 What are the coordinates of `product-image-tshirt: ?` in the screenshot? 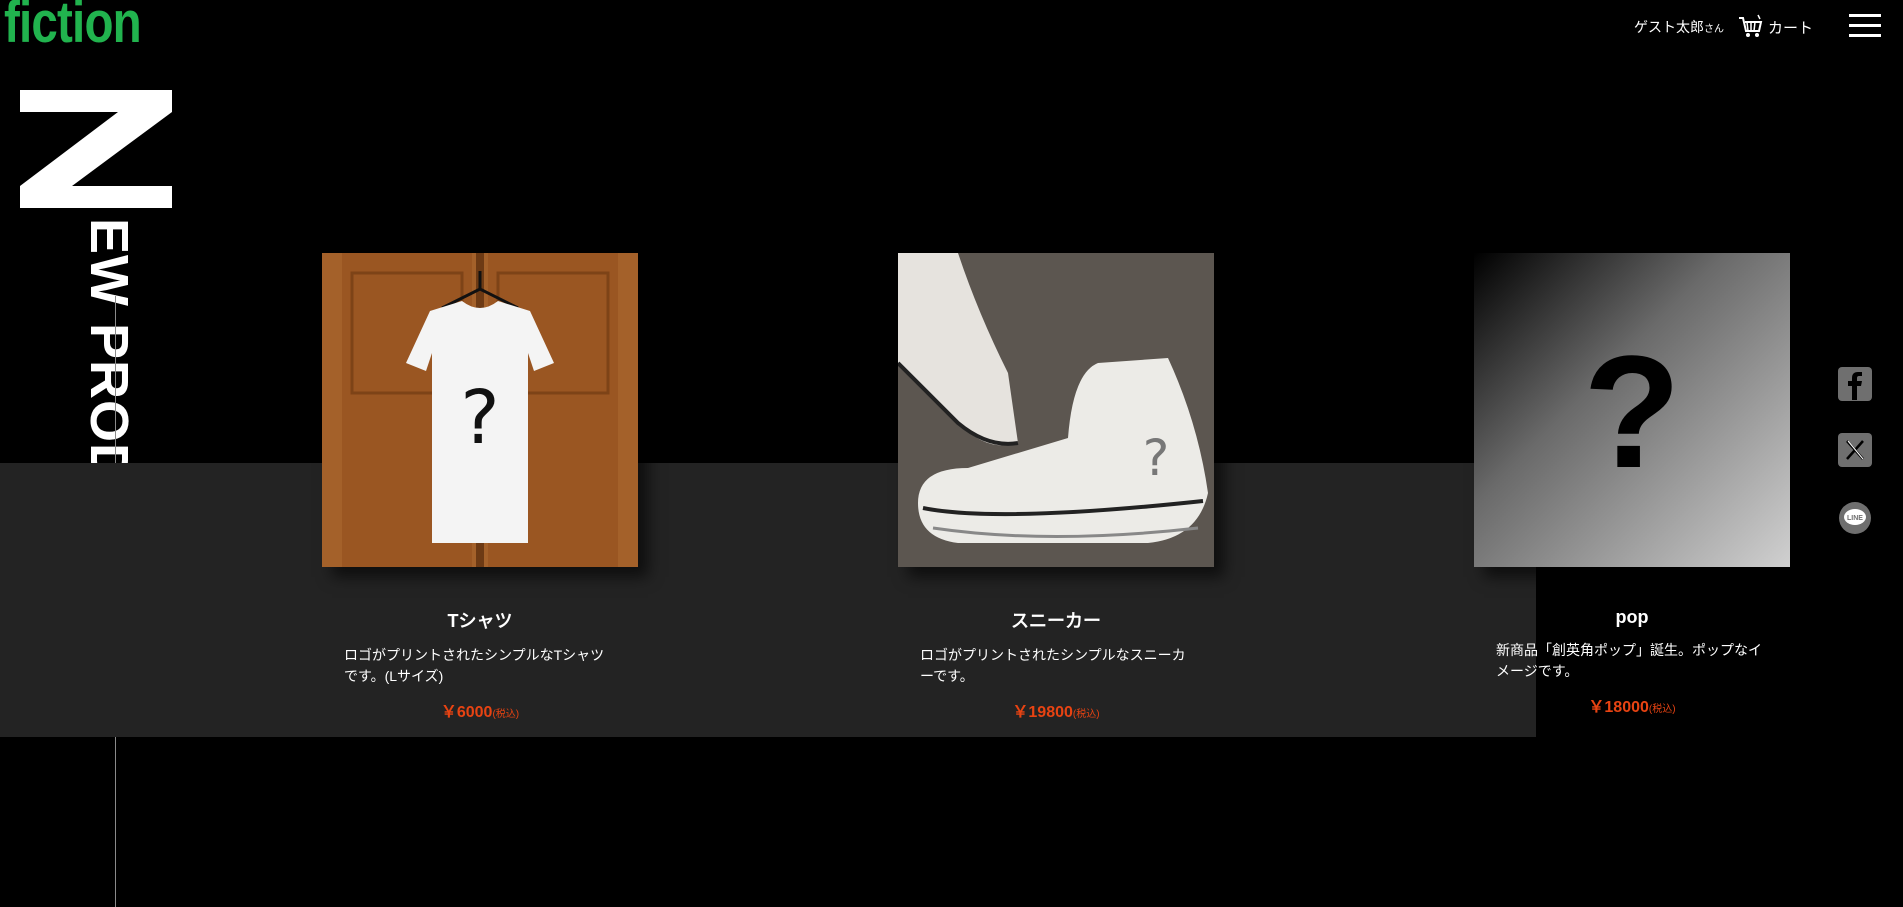 It's located at (480, 410).